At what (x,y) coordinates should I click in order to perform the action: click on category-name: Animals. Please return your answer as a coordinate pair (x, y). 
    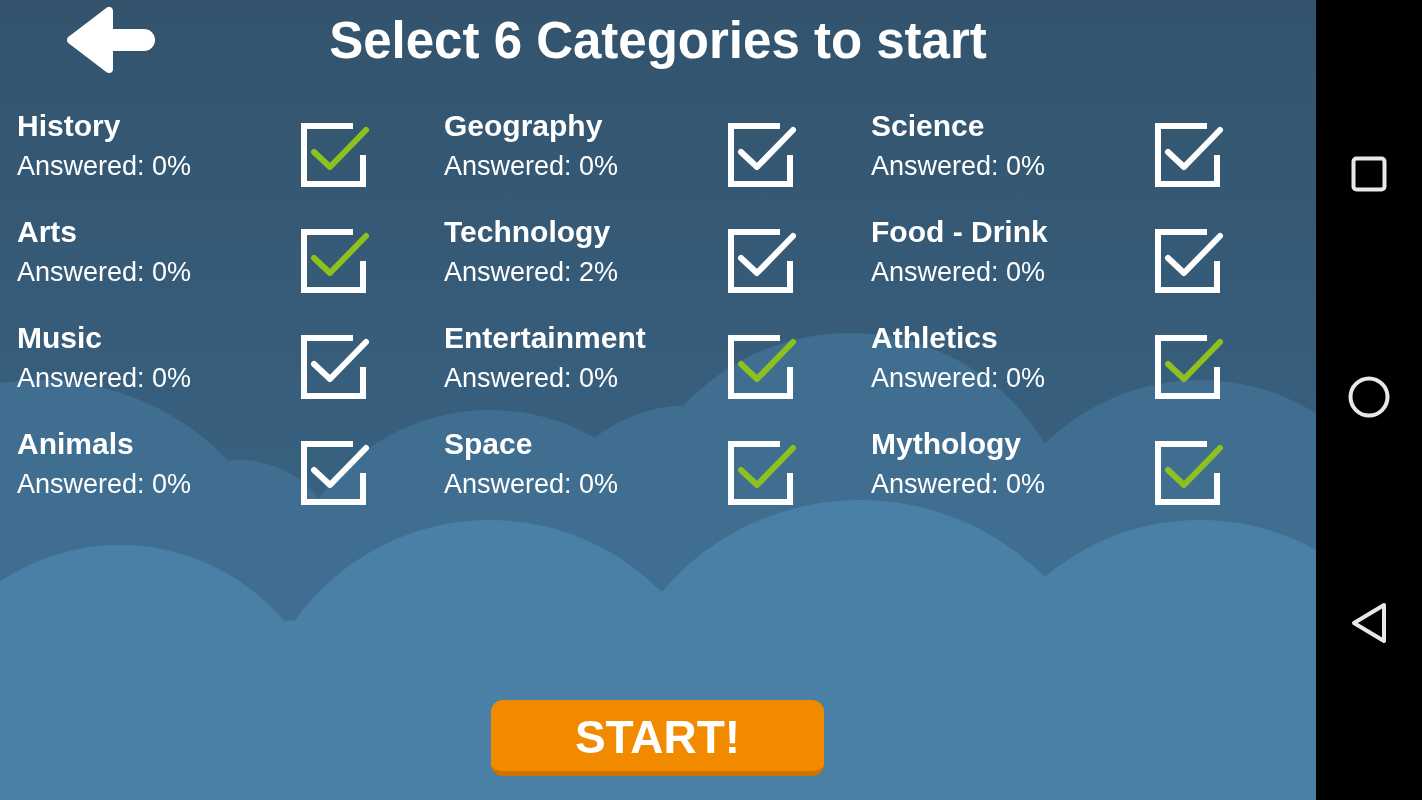
    Looking at the image, I should click on (76, 444).